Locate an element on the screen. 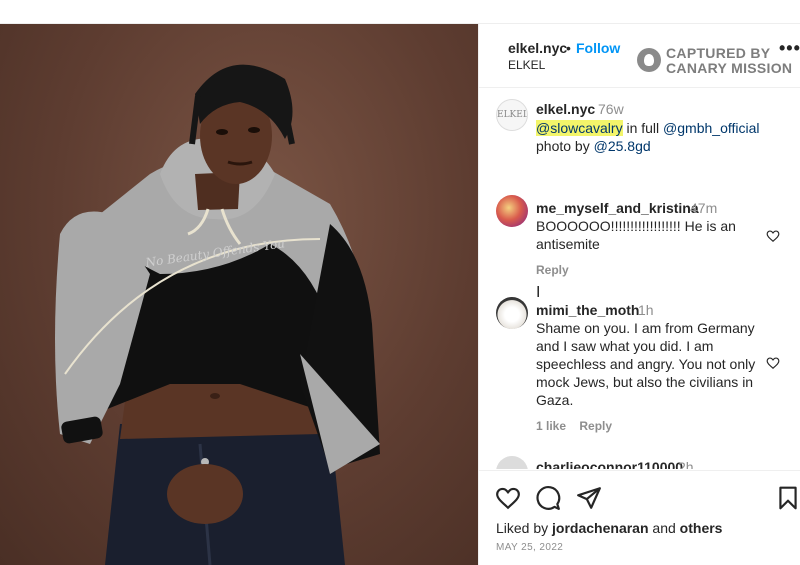 This screenshot has height=565, width=800. bookmark-icon is located at coordinates (787, 498).